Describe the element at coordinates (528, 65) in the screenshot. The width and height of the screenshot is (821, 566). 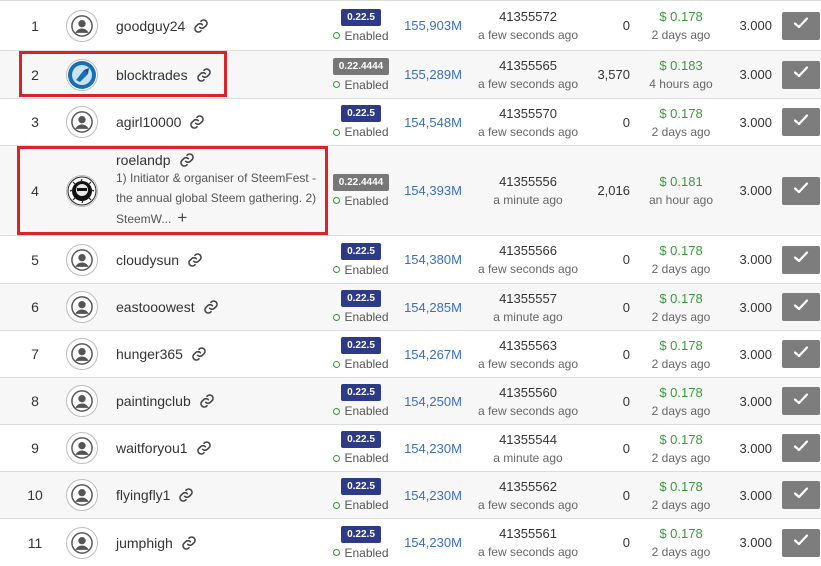
I see `last-block: 41355565` at that location.